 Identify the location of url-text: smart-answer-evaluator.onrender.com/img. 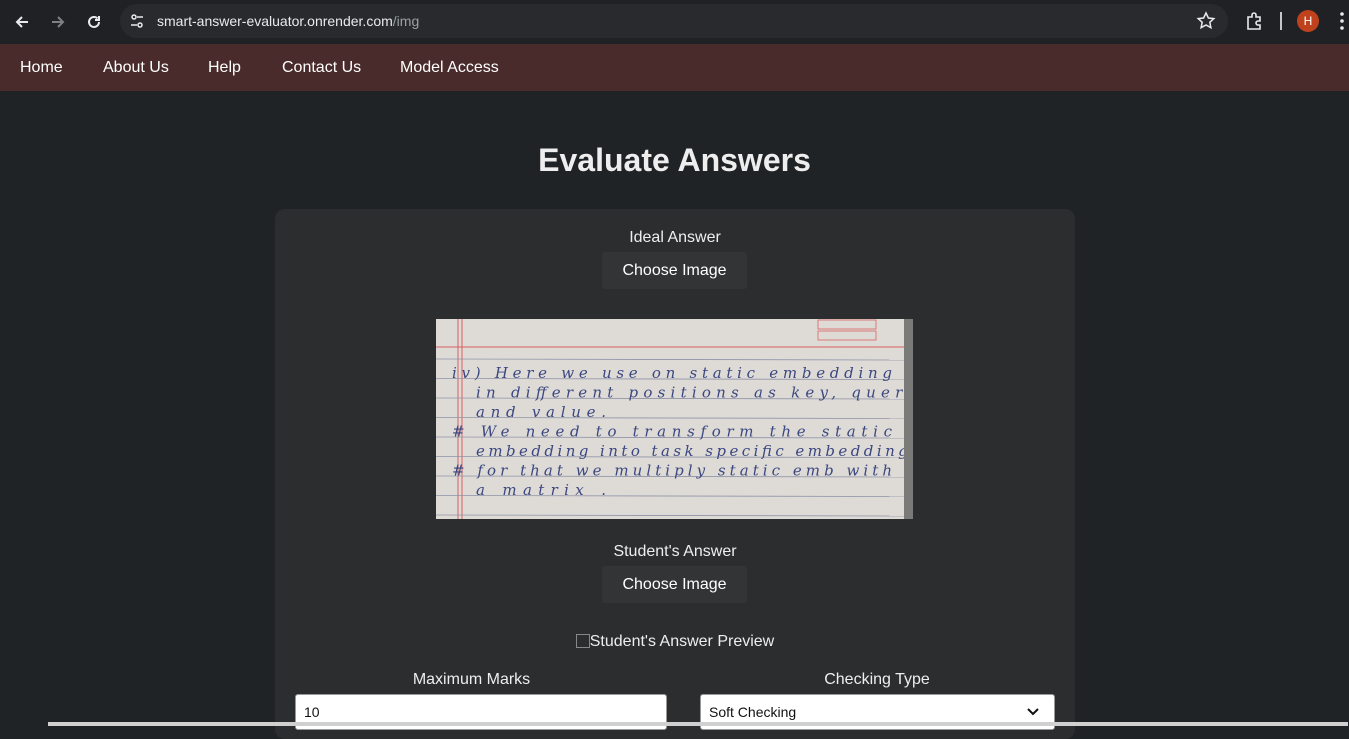
(288, 21).